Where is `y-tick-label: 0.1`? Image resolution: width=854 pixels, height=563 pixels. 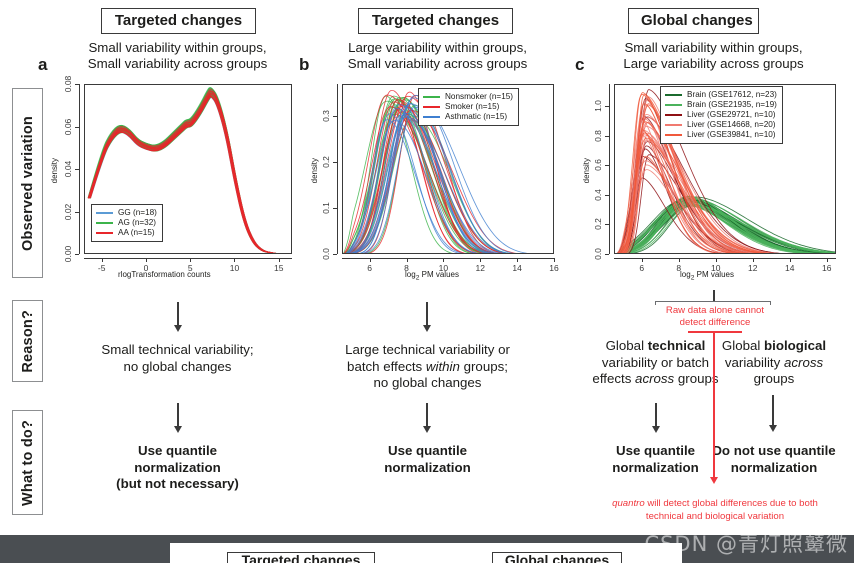
y-tick-label: 0.1 is located at coordinates (326, 208).